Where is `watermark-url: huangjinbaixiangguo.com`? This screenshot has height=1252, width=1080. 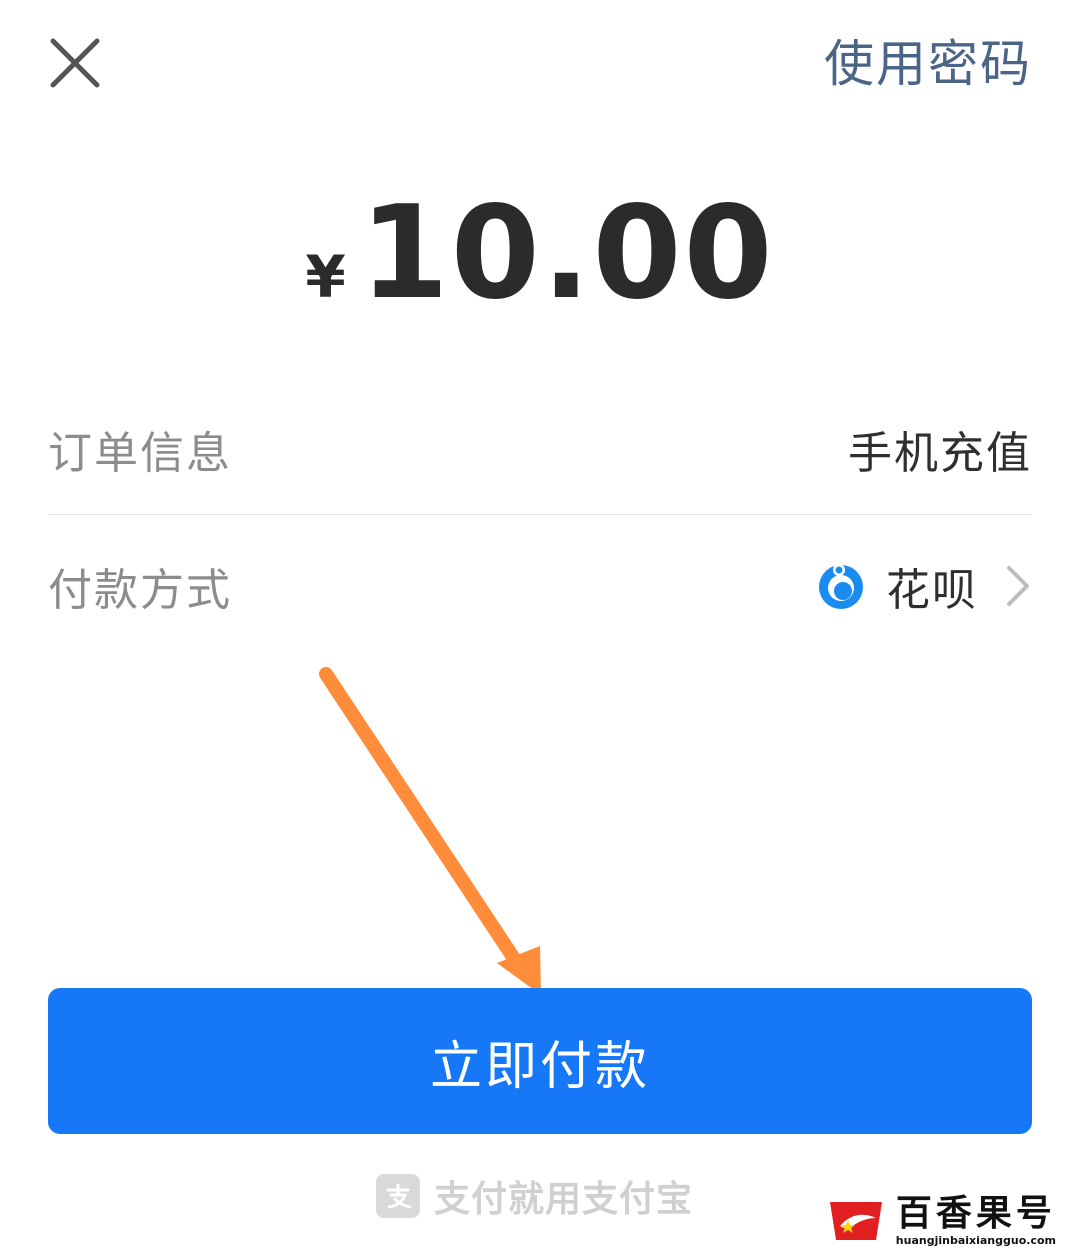 watermark-url: huangjinbaixiangguo.com is located at coordinates (975, 1240).